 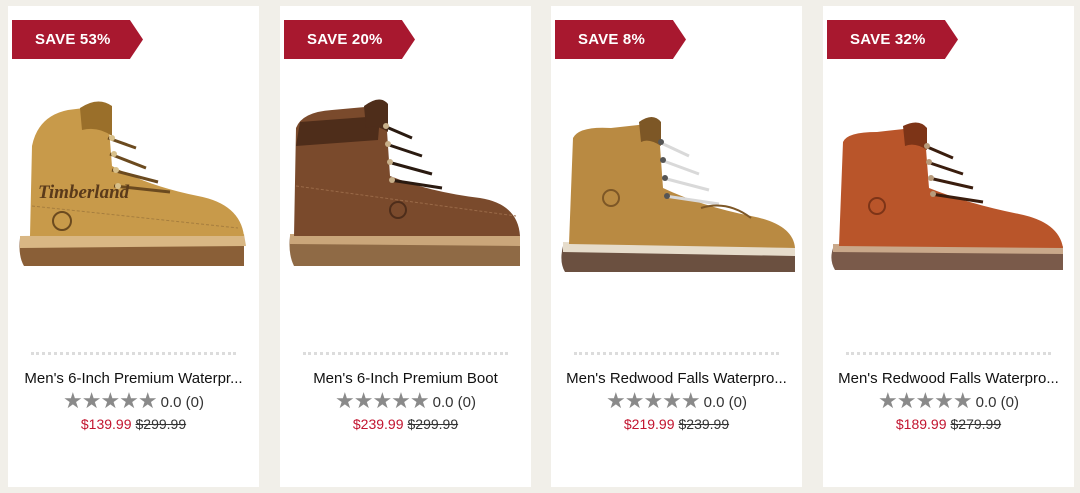 I want to click on save-badge: SAVE 8%, so click(x=620, y=39).